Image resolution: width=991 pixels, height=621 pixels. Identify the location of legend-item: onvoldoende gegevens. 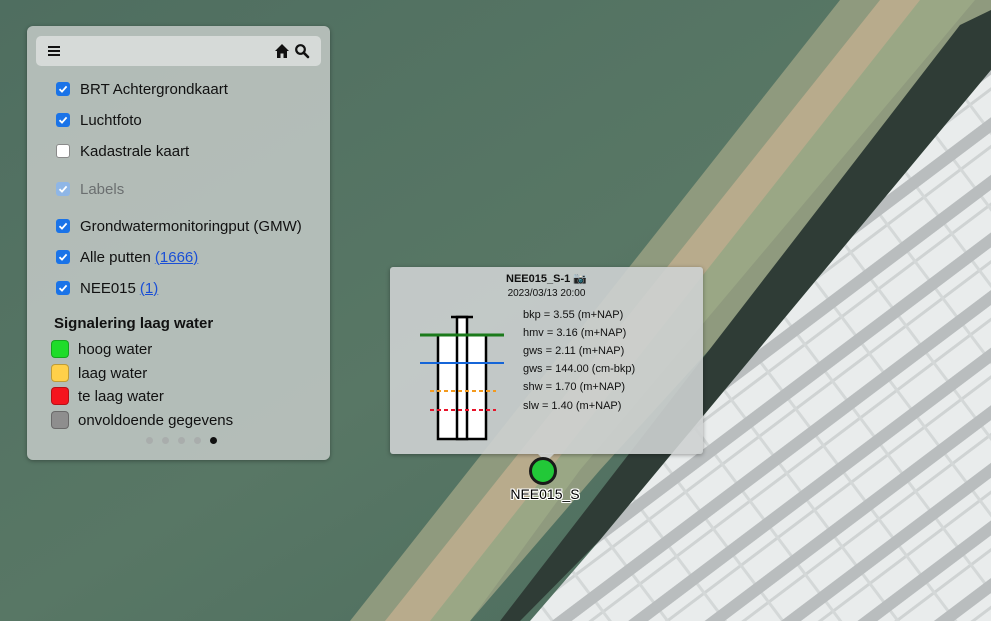
(142, 420).